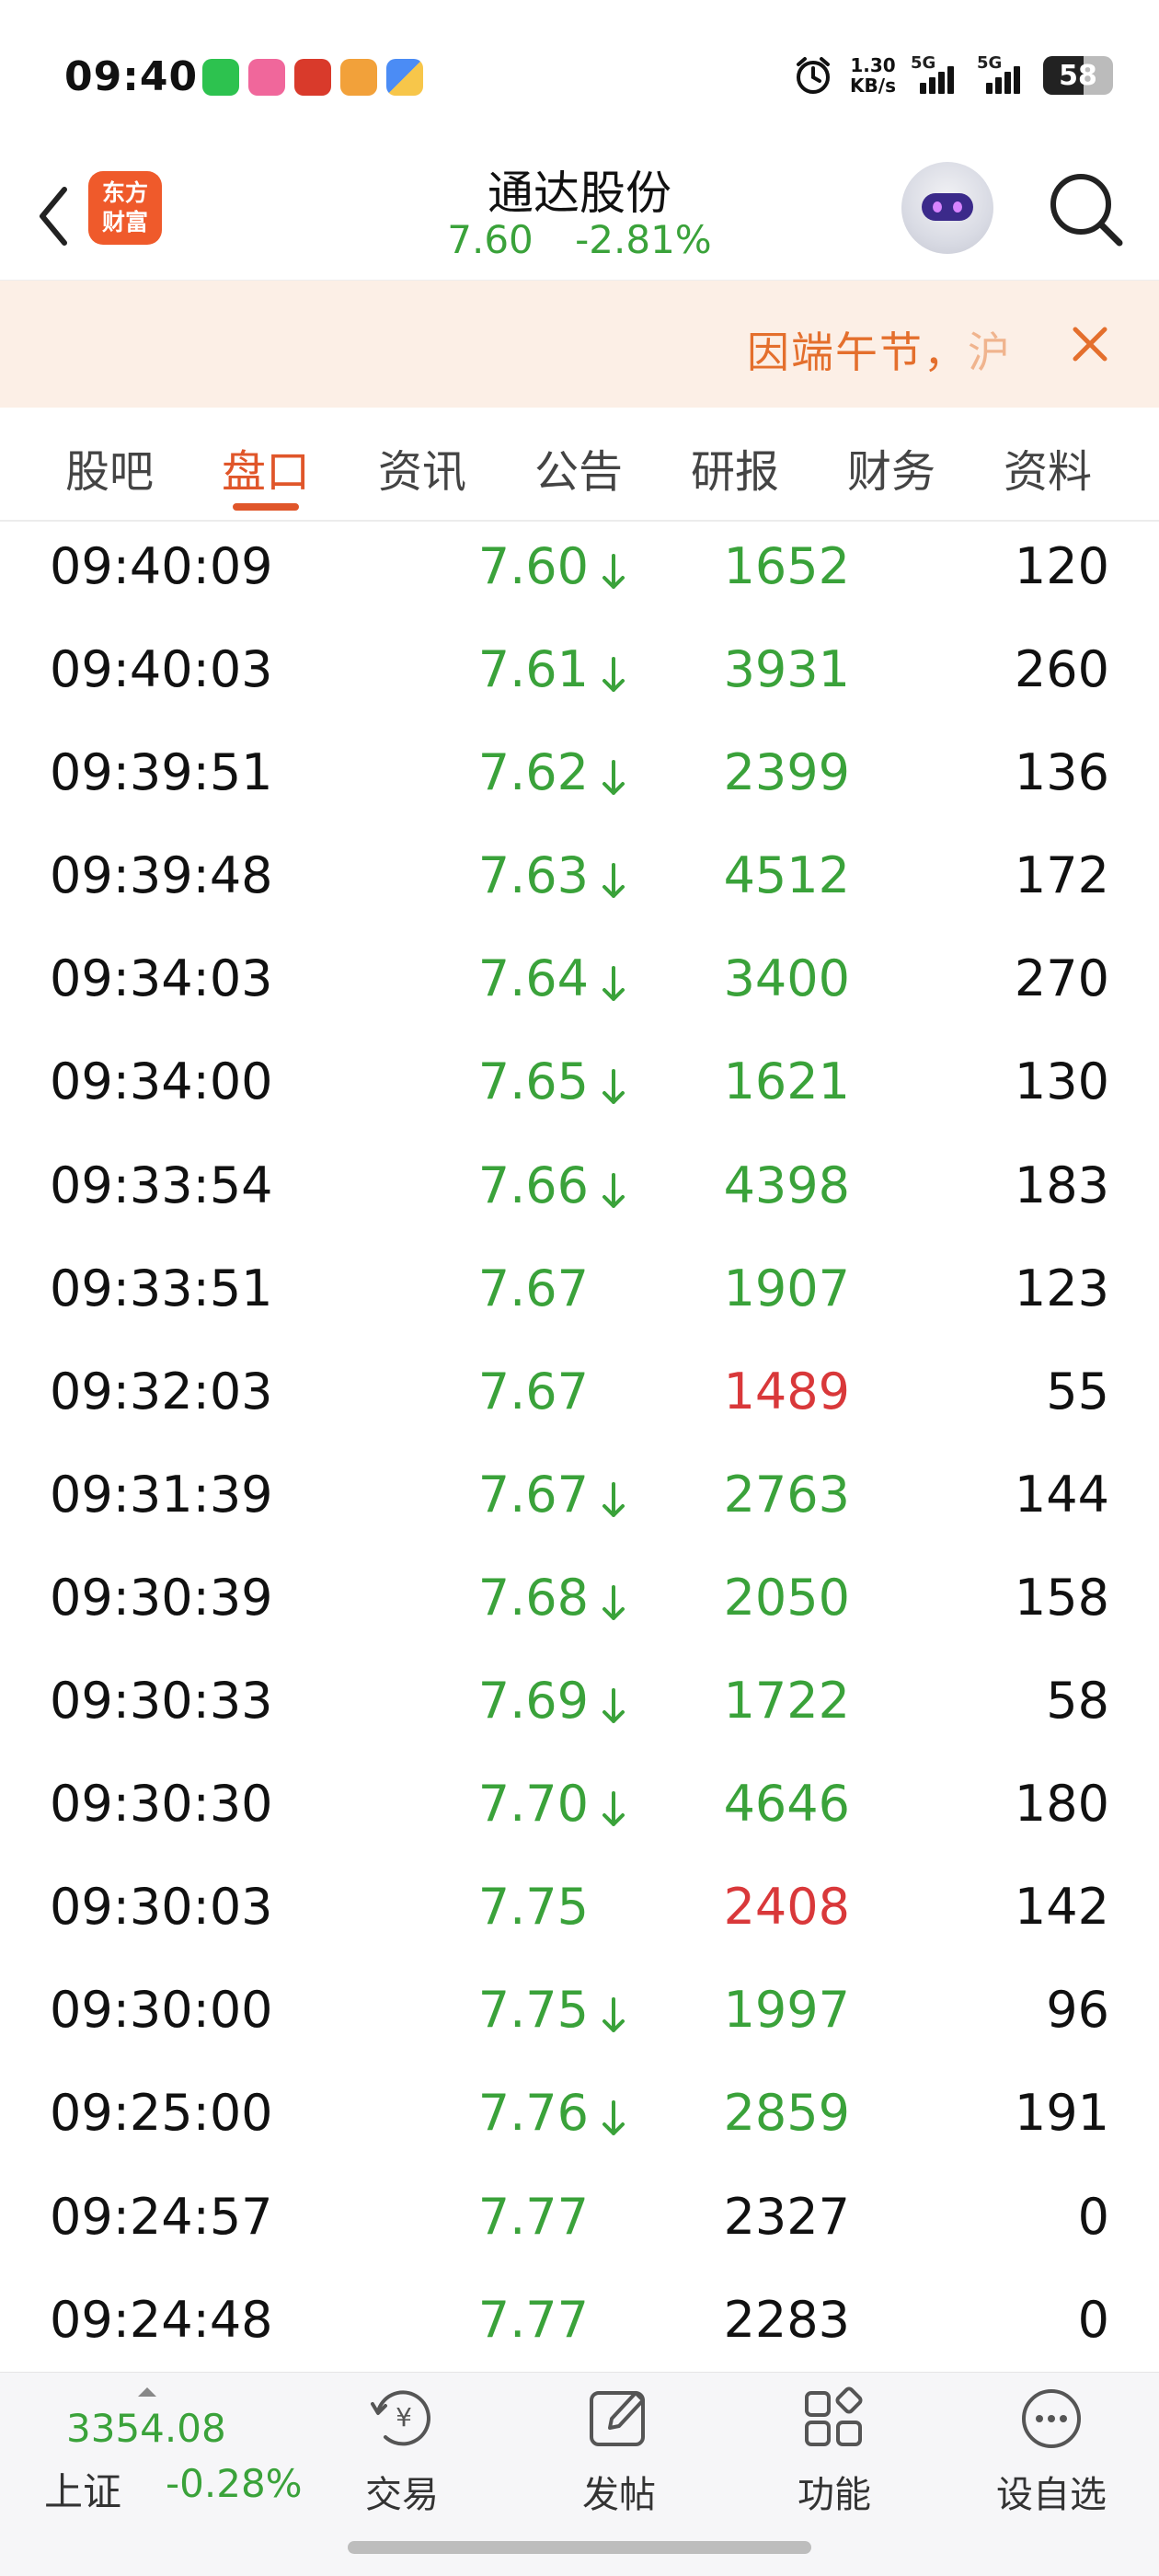 This screenshot has height=2576, width=1159. What do you see at coordinates (1061, 875) in the screenshot?
I see `tick-count: 172` at bounding box center [1061, 875].